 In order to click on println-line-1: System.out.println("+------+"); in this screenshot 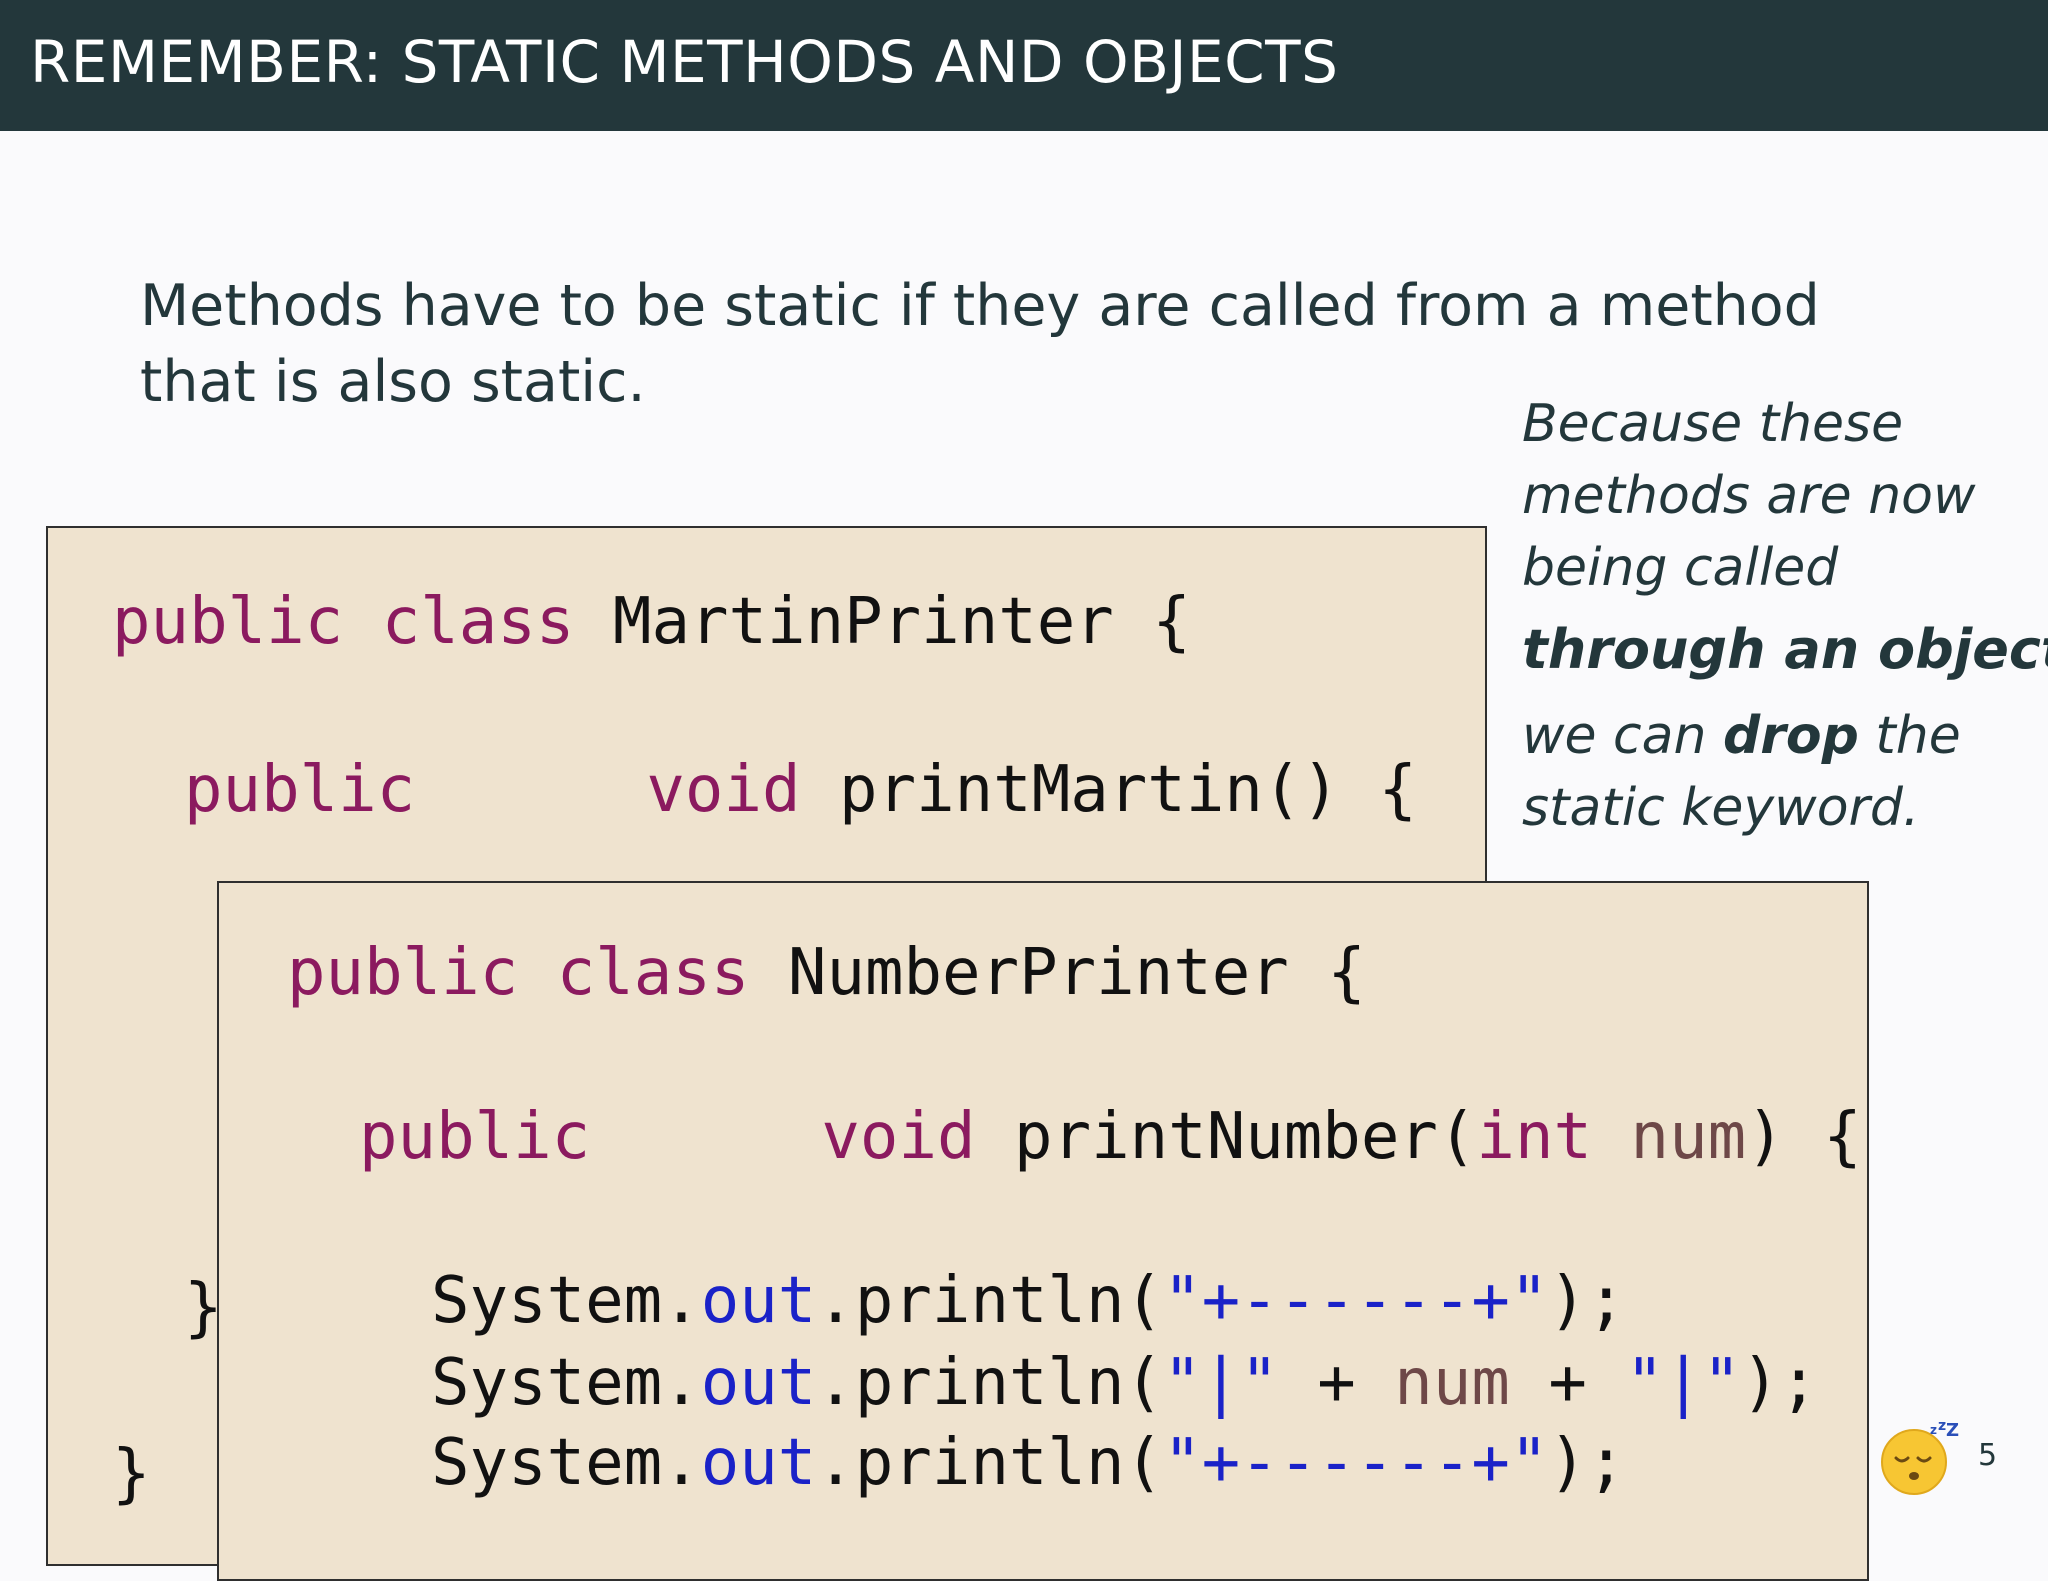, I will do `click(1028, 1301)`.